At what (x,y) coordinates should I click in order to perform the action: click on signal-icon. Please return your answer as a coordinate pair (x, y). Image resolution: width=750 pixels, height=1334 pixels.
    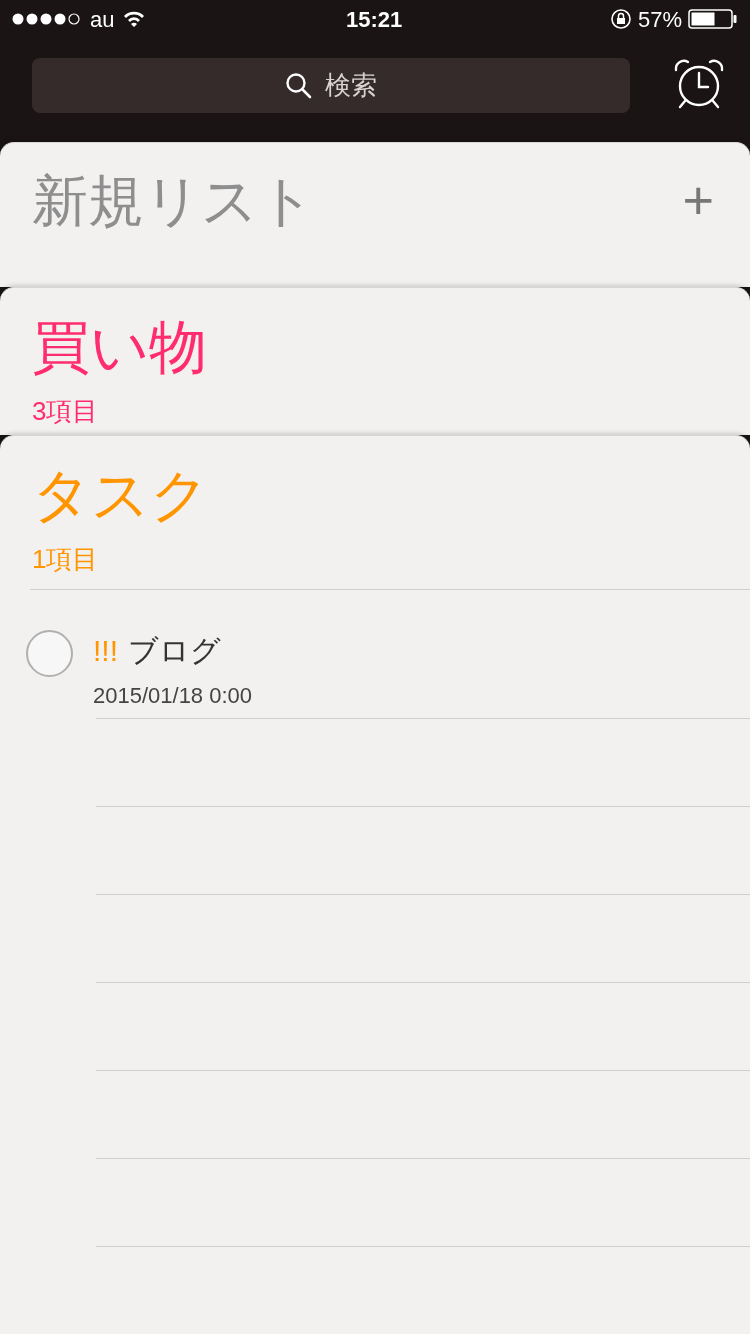
    Looking at the image, I should click on (47, 19).